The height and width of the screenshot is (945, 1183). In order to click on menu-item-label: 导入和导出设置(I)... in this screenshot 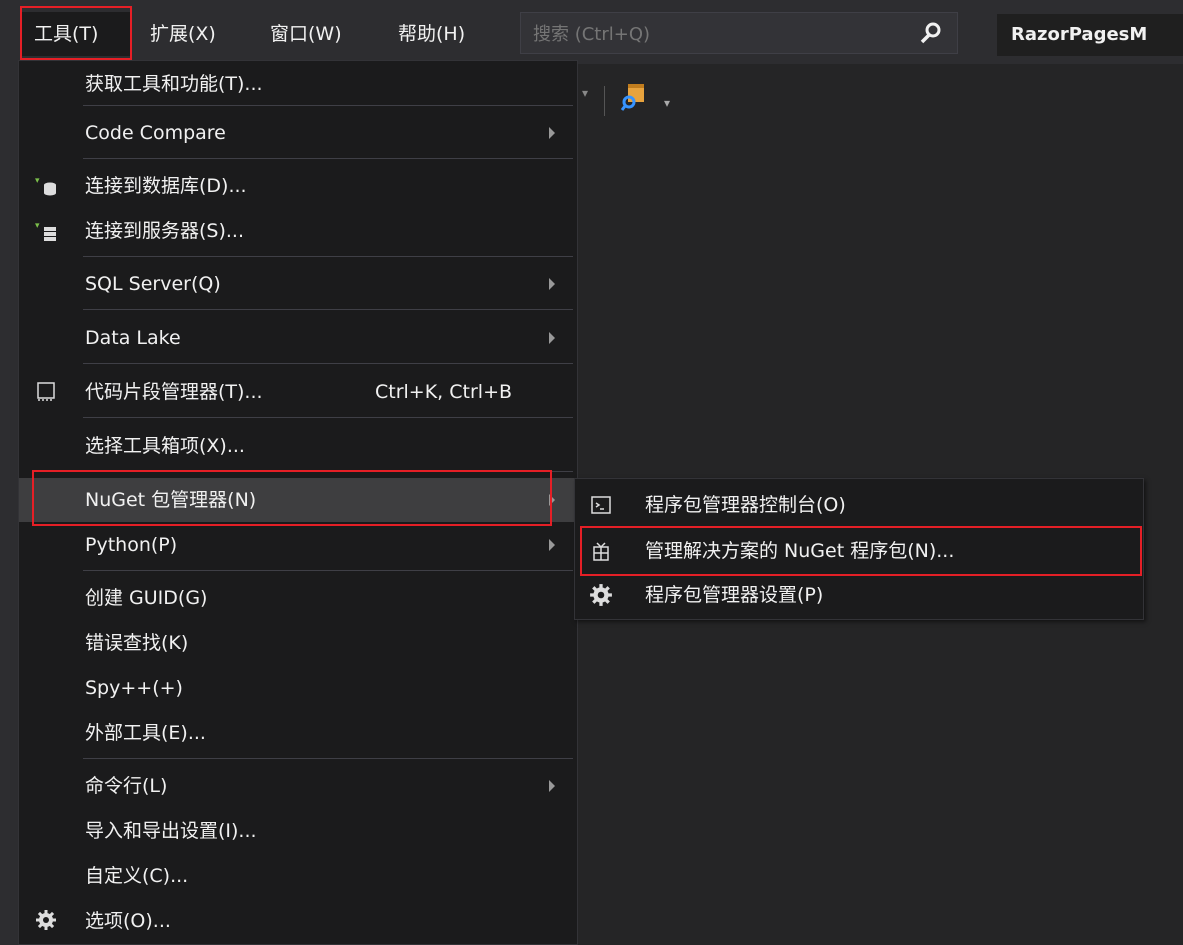, I will do `click(171, 831)`.